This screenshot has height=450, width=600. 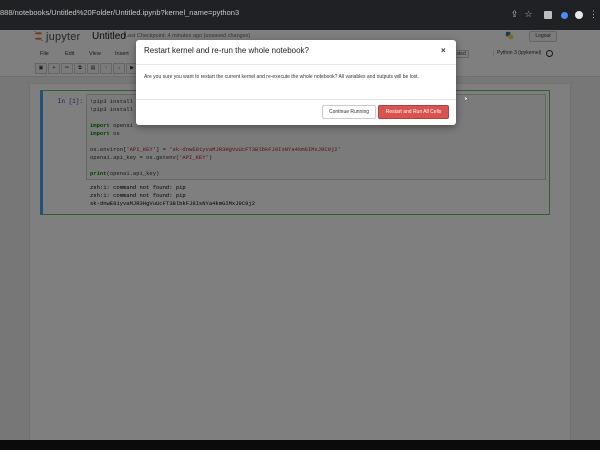 What do you see at coordinates (349, 112) in the screenshot?
I see `continue-running-button: Continue Running` at bounding box center [349, 112].